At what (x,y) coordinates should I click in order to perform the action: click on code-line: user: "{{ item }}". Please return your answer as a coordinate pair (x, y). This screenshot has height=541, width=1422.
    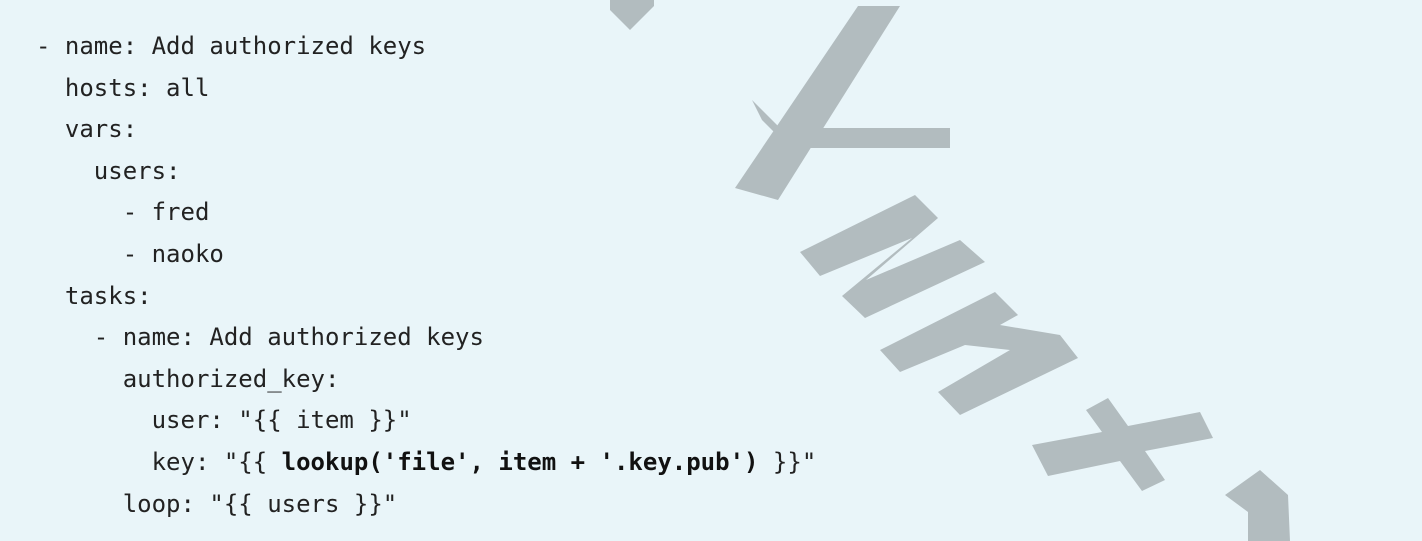
    Looking at the image, I should click on (224, 420).